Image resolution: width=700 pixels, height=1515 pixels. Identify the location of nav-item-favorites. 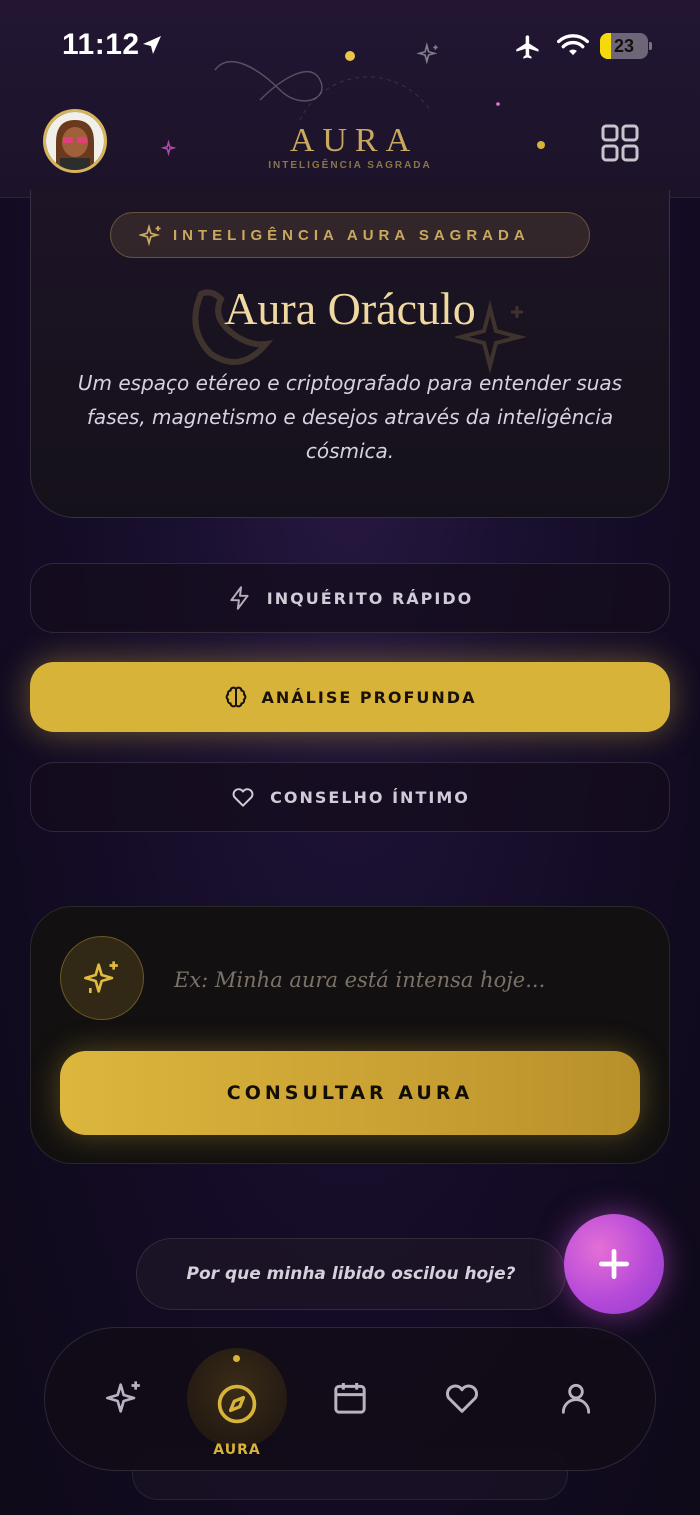
(462, 1398).